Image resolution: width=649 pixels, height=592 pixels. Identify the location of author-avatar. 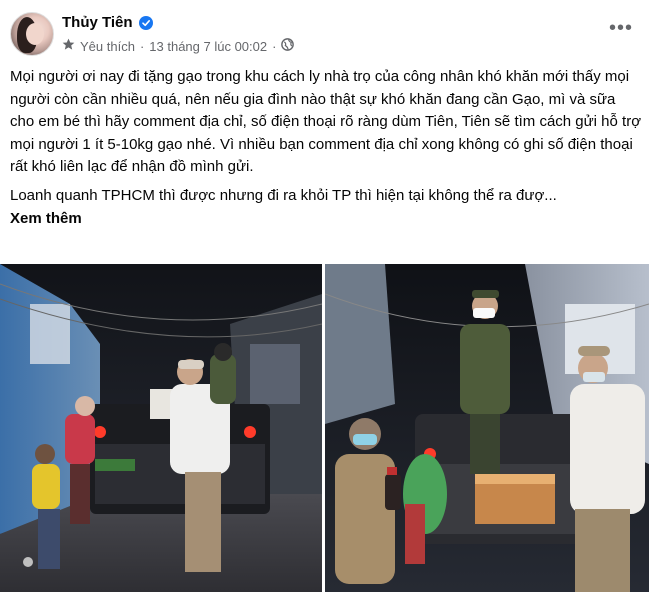
(32, 34).